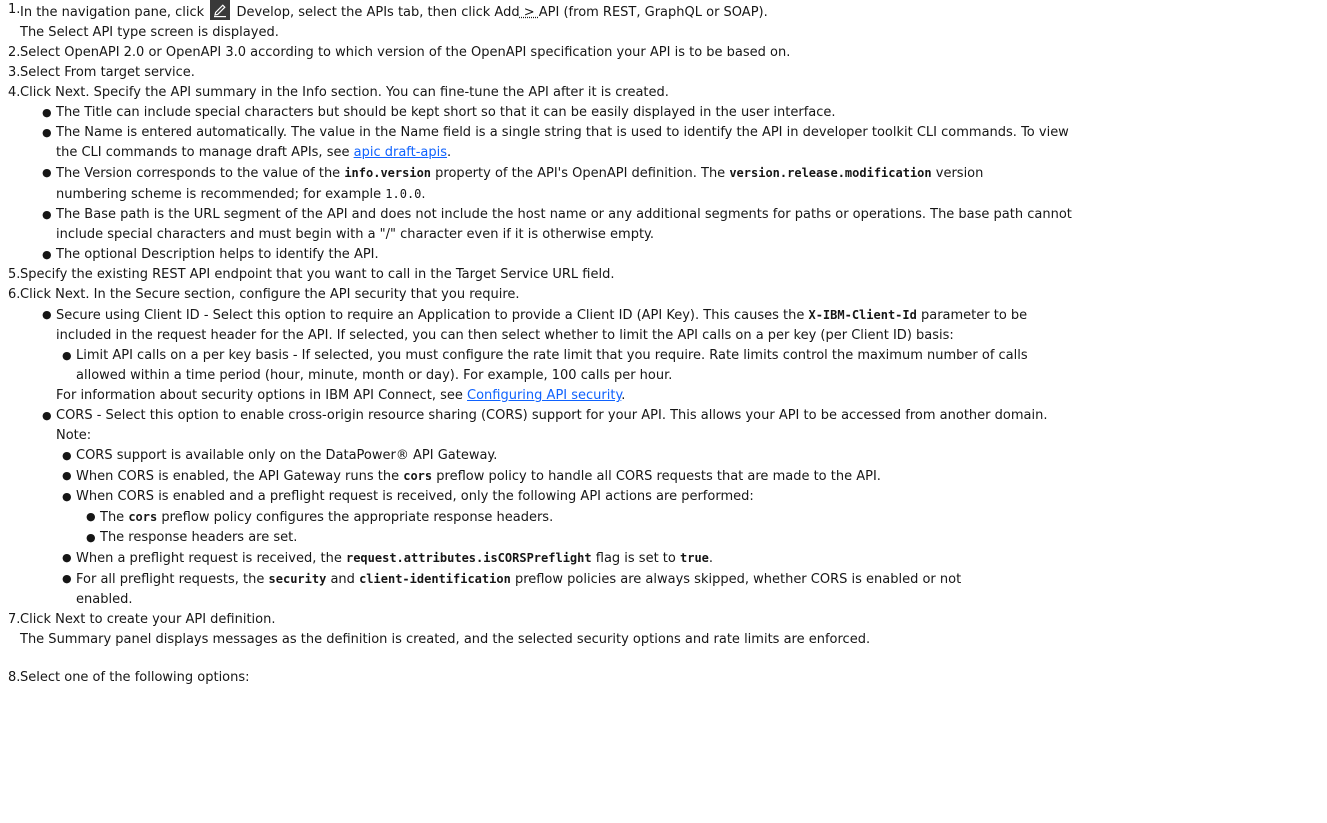 Image resolution: width=1327 pixels, height=823 pixels. What do you see at coordinates (468, 558) in the screenshot?
I see `code-preflight-flag: request.attributes.isCORSPreflight` at bounding box center [468, 558].